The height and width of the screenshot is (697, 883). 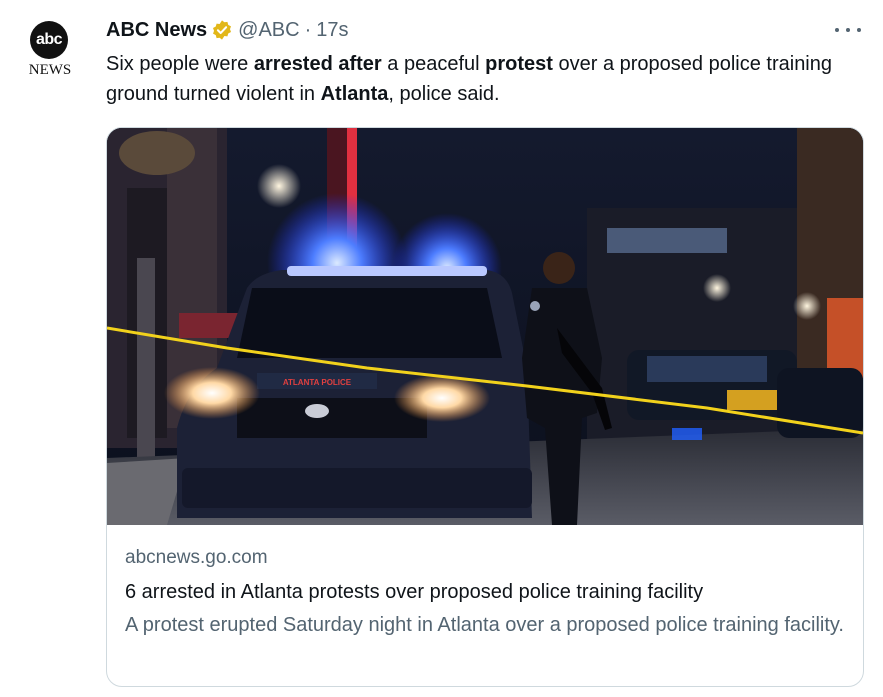 I want to click on more-dots-icon, so click(x=848, y=30).